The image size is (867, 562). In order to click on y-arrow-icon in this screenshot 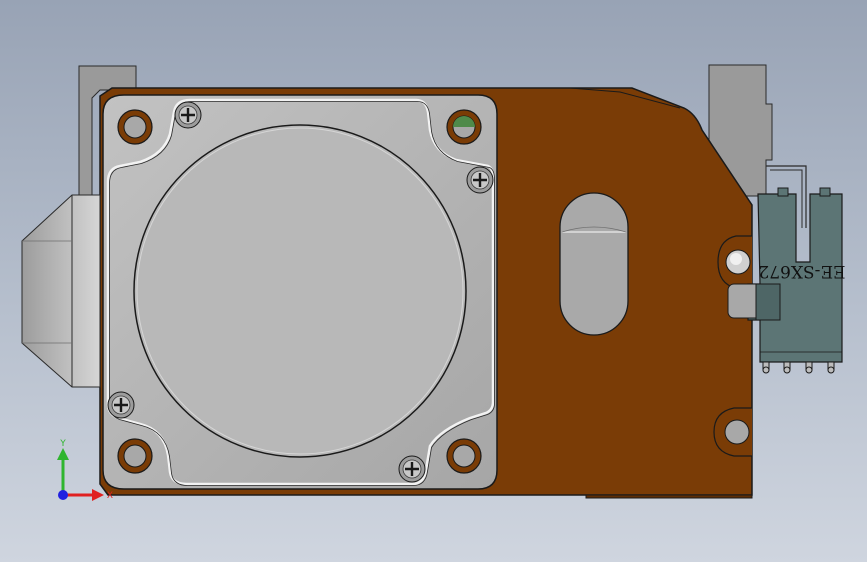, I will do `click(63, 454)`.